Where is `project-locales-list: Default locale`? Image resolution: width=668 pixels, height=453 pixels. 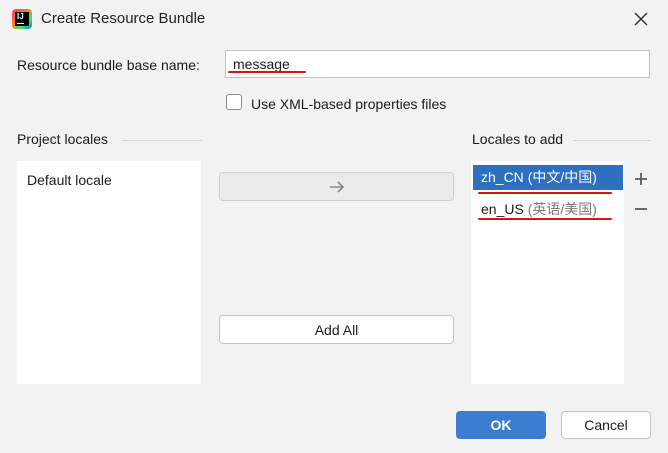 project-locales-list: Default locale is located at coordinates (109, 272).